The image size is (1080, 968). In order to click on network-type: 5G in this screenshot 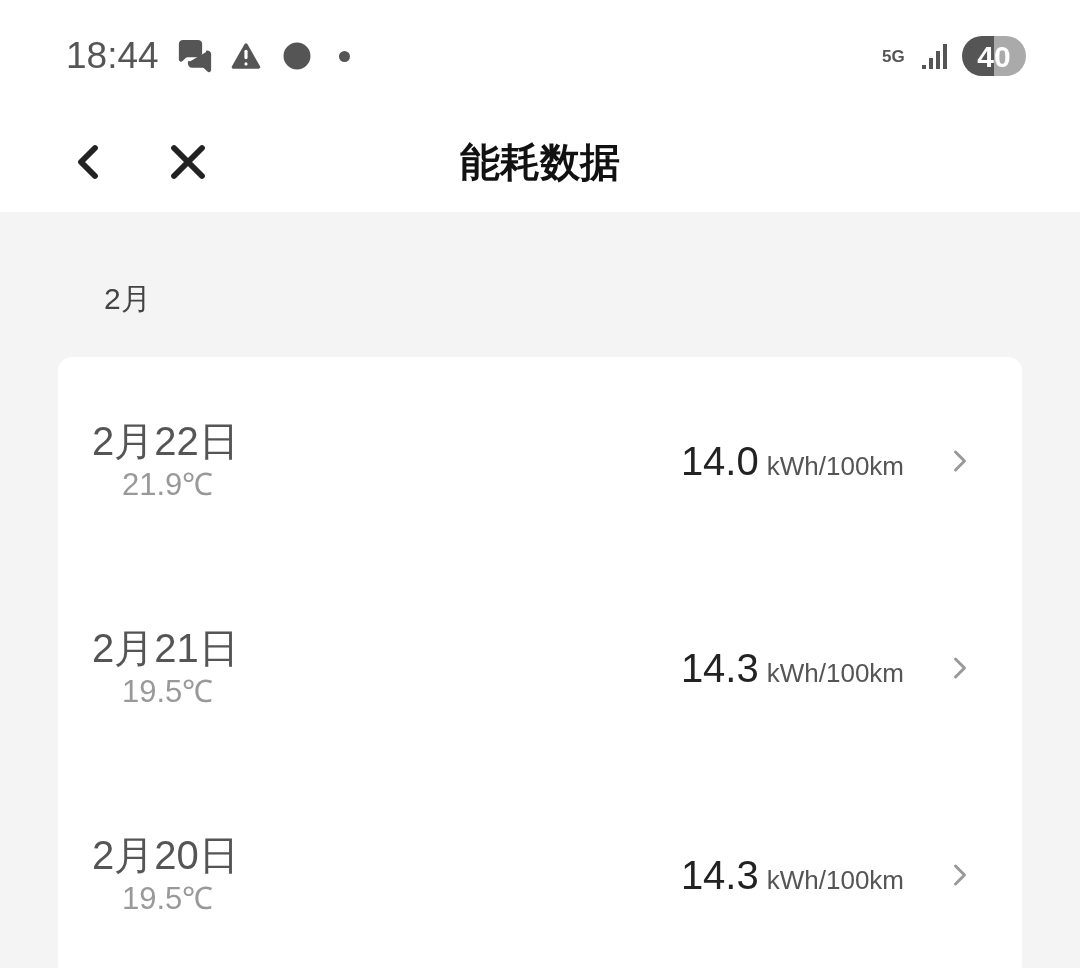, I will do `click(894, 56)`.